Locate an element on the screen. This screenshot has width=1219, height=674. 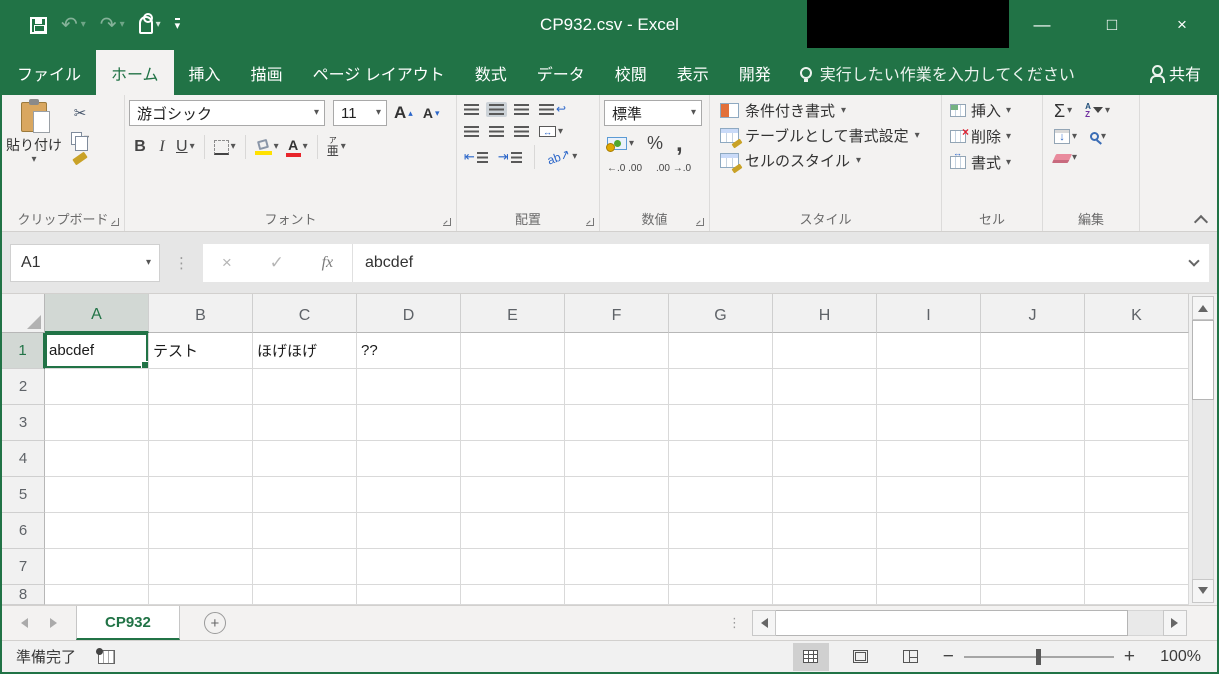
merge-center-button: ↔ ▾ is located at coordinates (551, 131).